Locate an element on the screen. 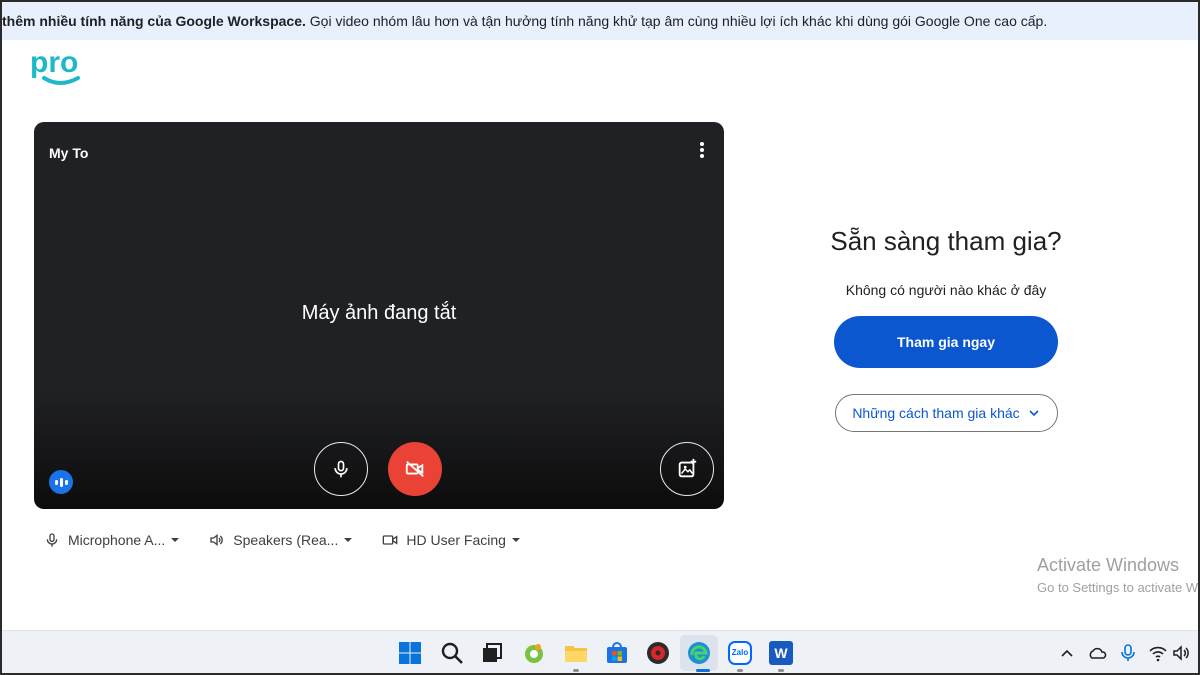  taskbar: Zalo W is located at coordinates (600, 651).